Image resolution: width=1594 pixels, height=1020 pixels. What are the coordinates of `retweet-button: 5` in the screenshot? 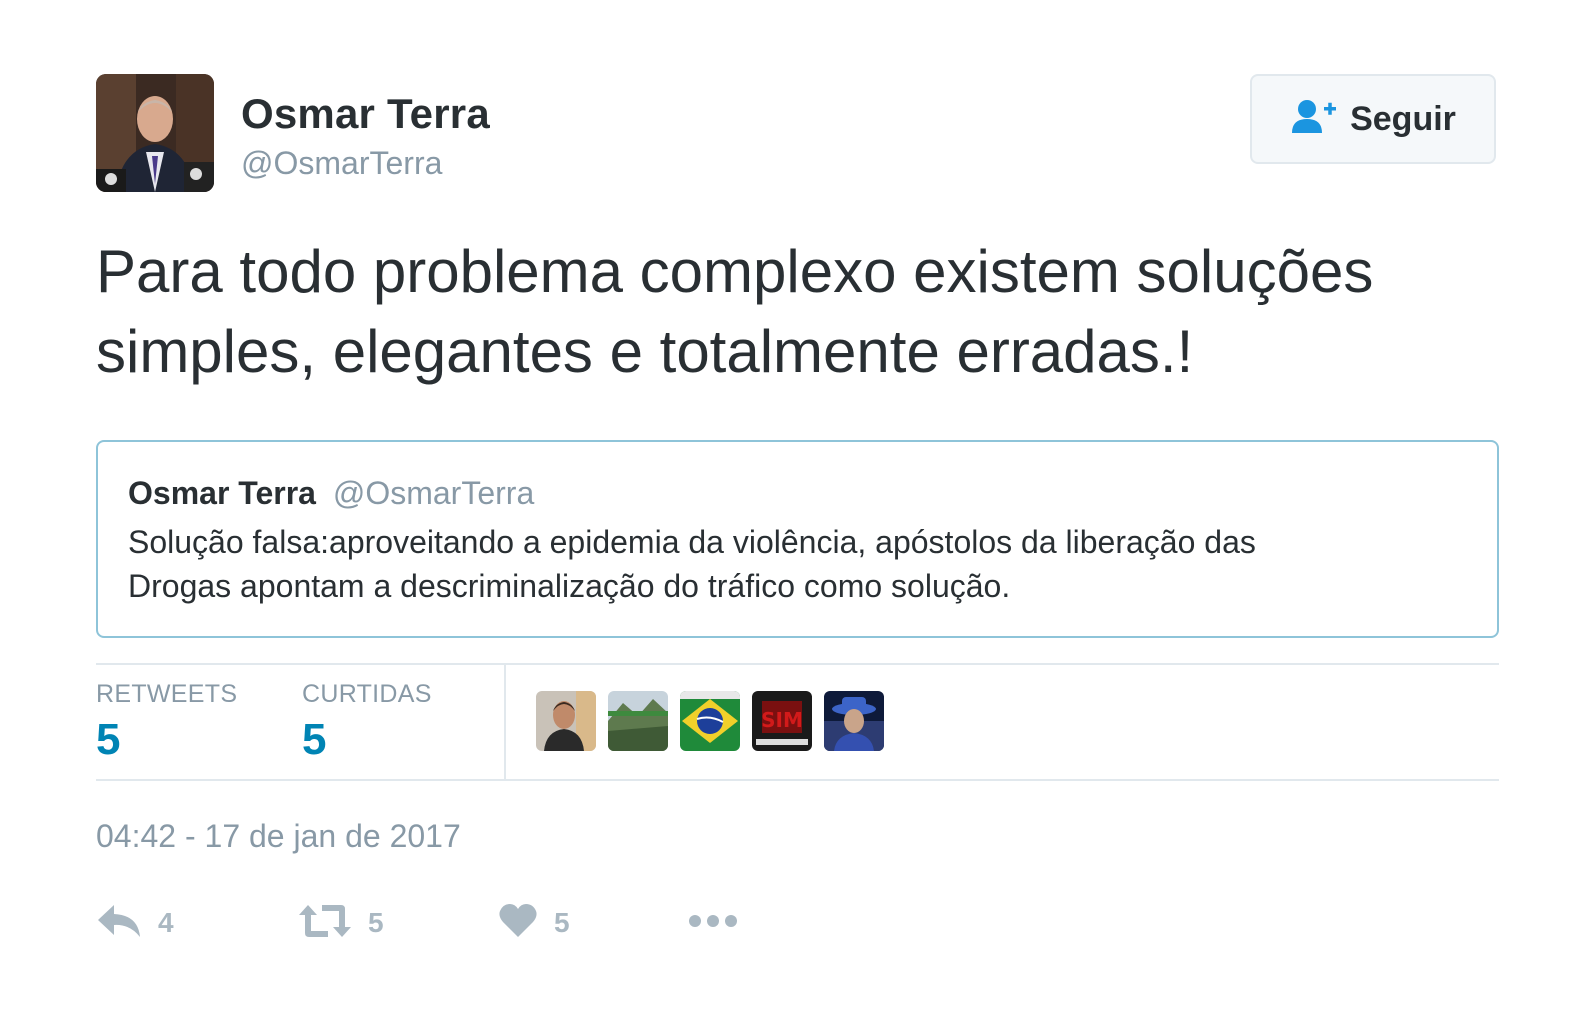 It's located at (341, 923).